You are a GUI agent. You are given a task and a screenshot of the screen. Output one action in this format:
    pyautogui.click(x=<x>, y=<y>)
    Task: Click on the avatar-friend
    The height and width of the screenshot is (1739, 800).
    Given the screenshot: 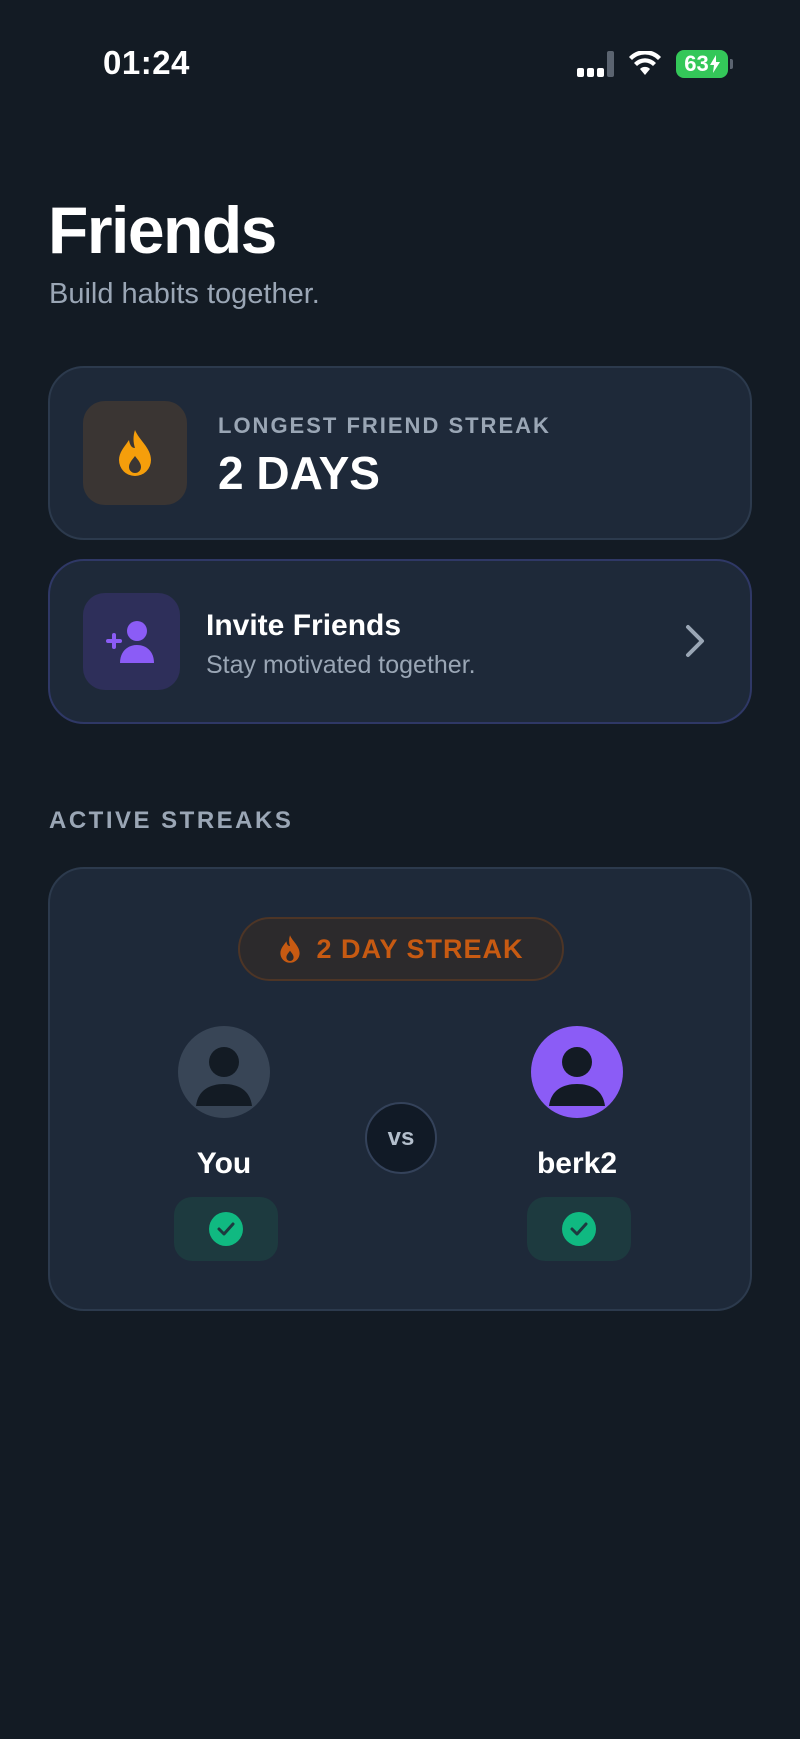 What is the action you would take?
    pyautogui.click(x=577, y=1072)
    